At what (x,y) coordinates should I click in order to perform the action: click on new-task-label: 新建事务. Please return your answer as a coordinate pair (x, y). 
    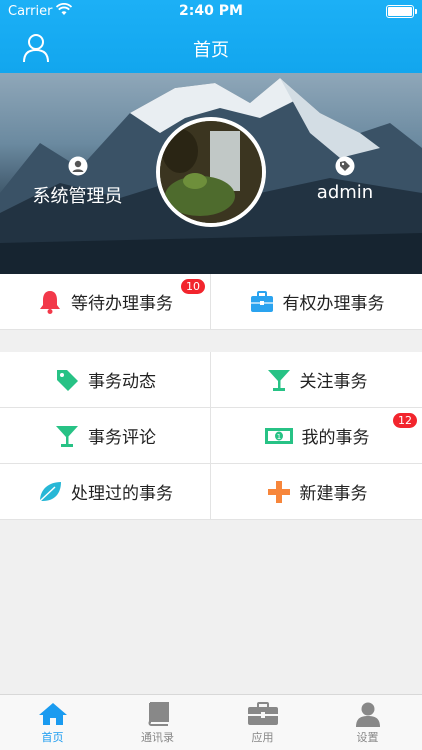
    Looking at the image, I should click on (333, 494).